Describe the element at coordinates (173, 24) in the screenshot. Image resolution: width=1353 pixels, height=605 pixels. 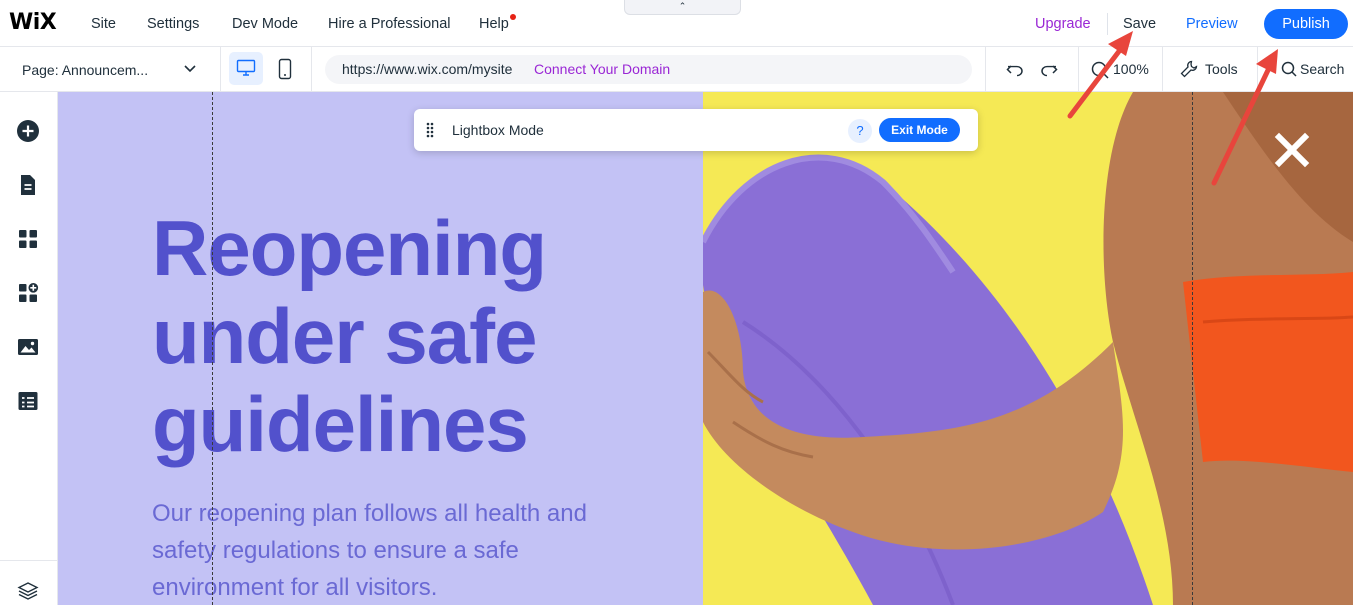
I see `menu-settings: Settings` at that location.